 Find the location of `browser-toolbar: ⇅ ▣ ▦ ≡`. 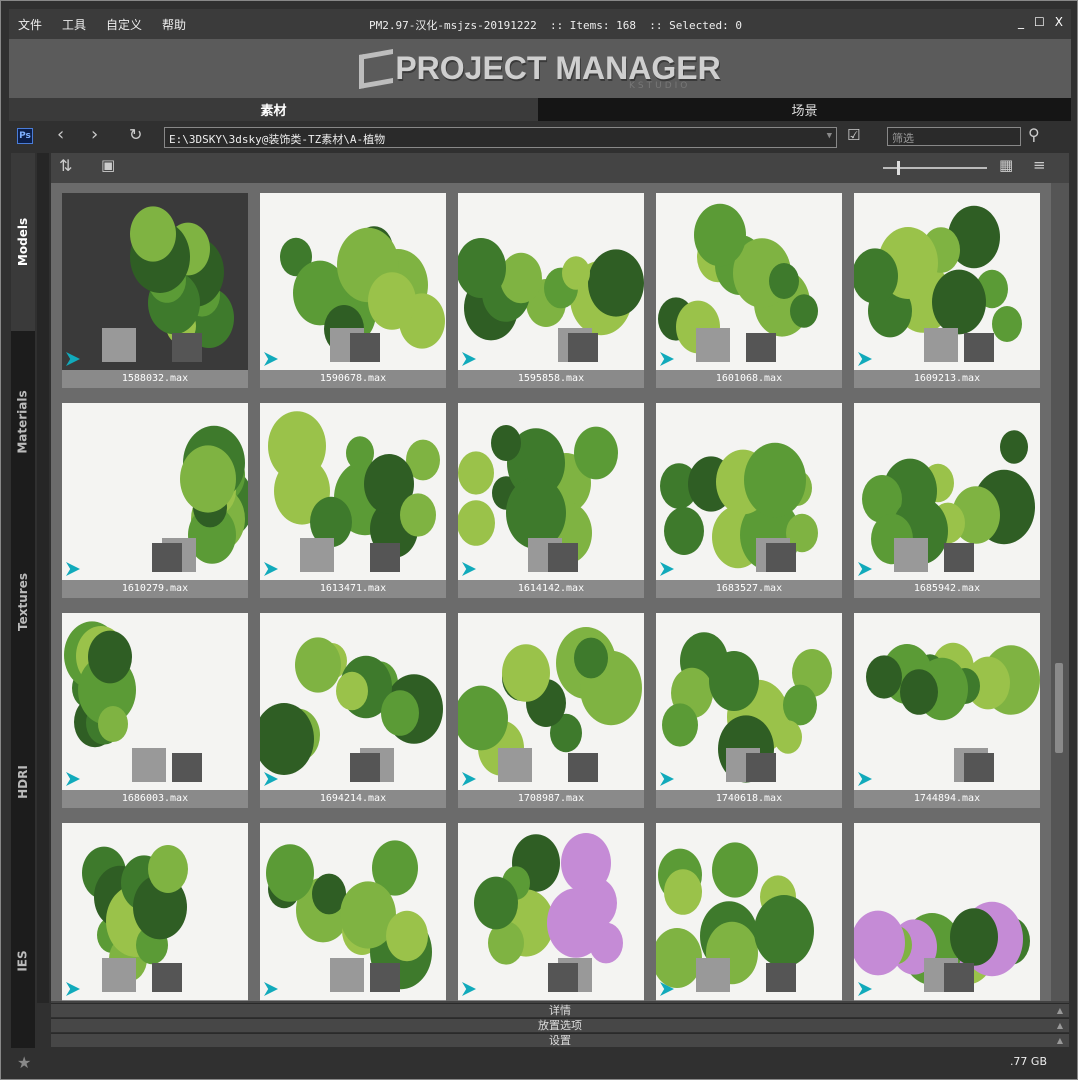

browser-toolbar: ⇅ ▣ ▦ ≡ is located at coordinates (560, 168).